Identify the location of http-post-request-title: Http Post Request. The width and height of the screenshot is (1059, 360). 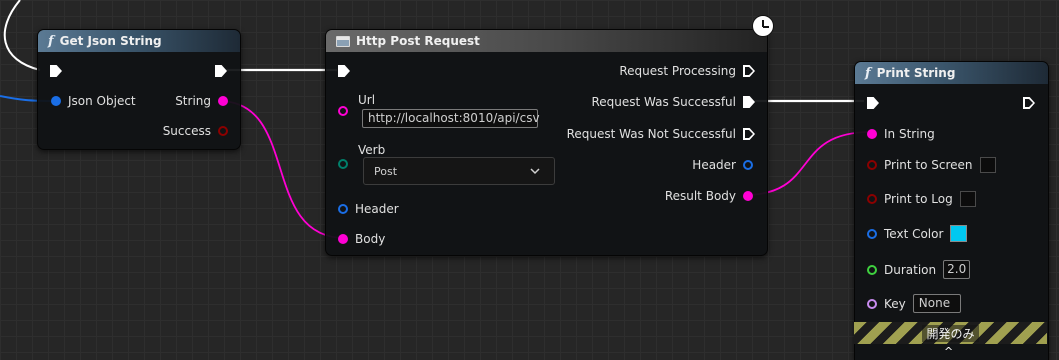
(418, 41).